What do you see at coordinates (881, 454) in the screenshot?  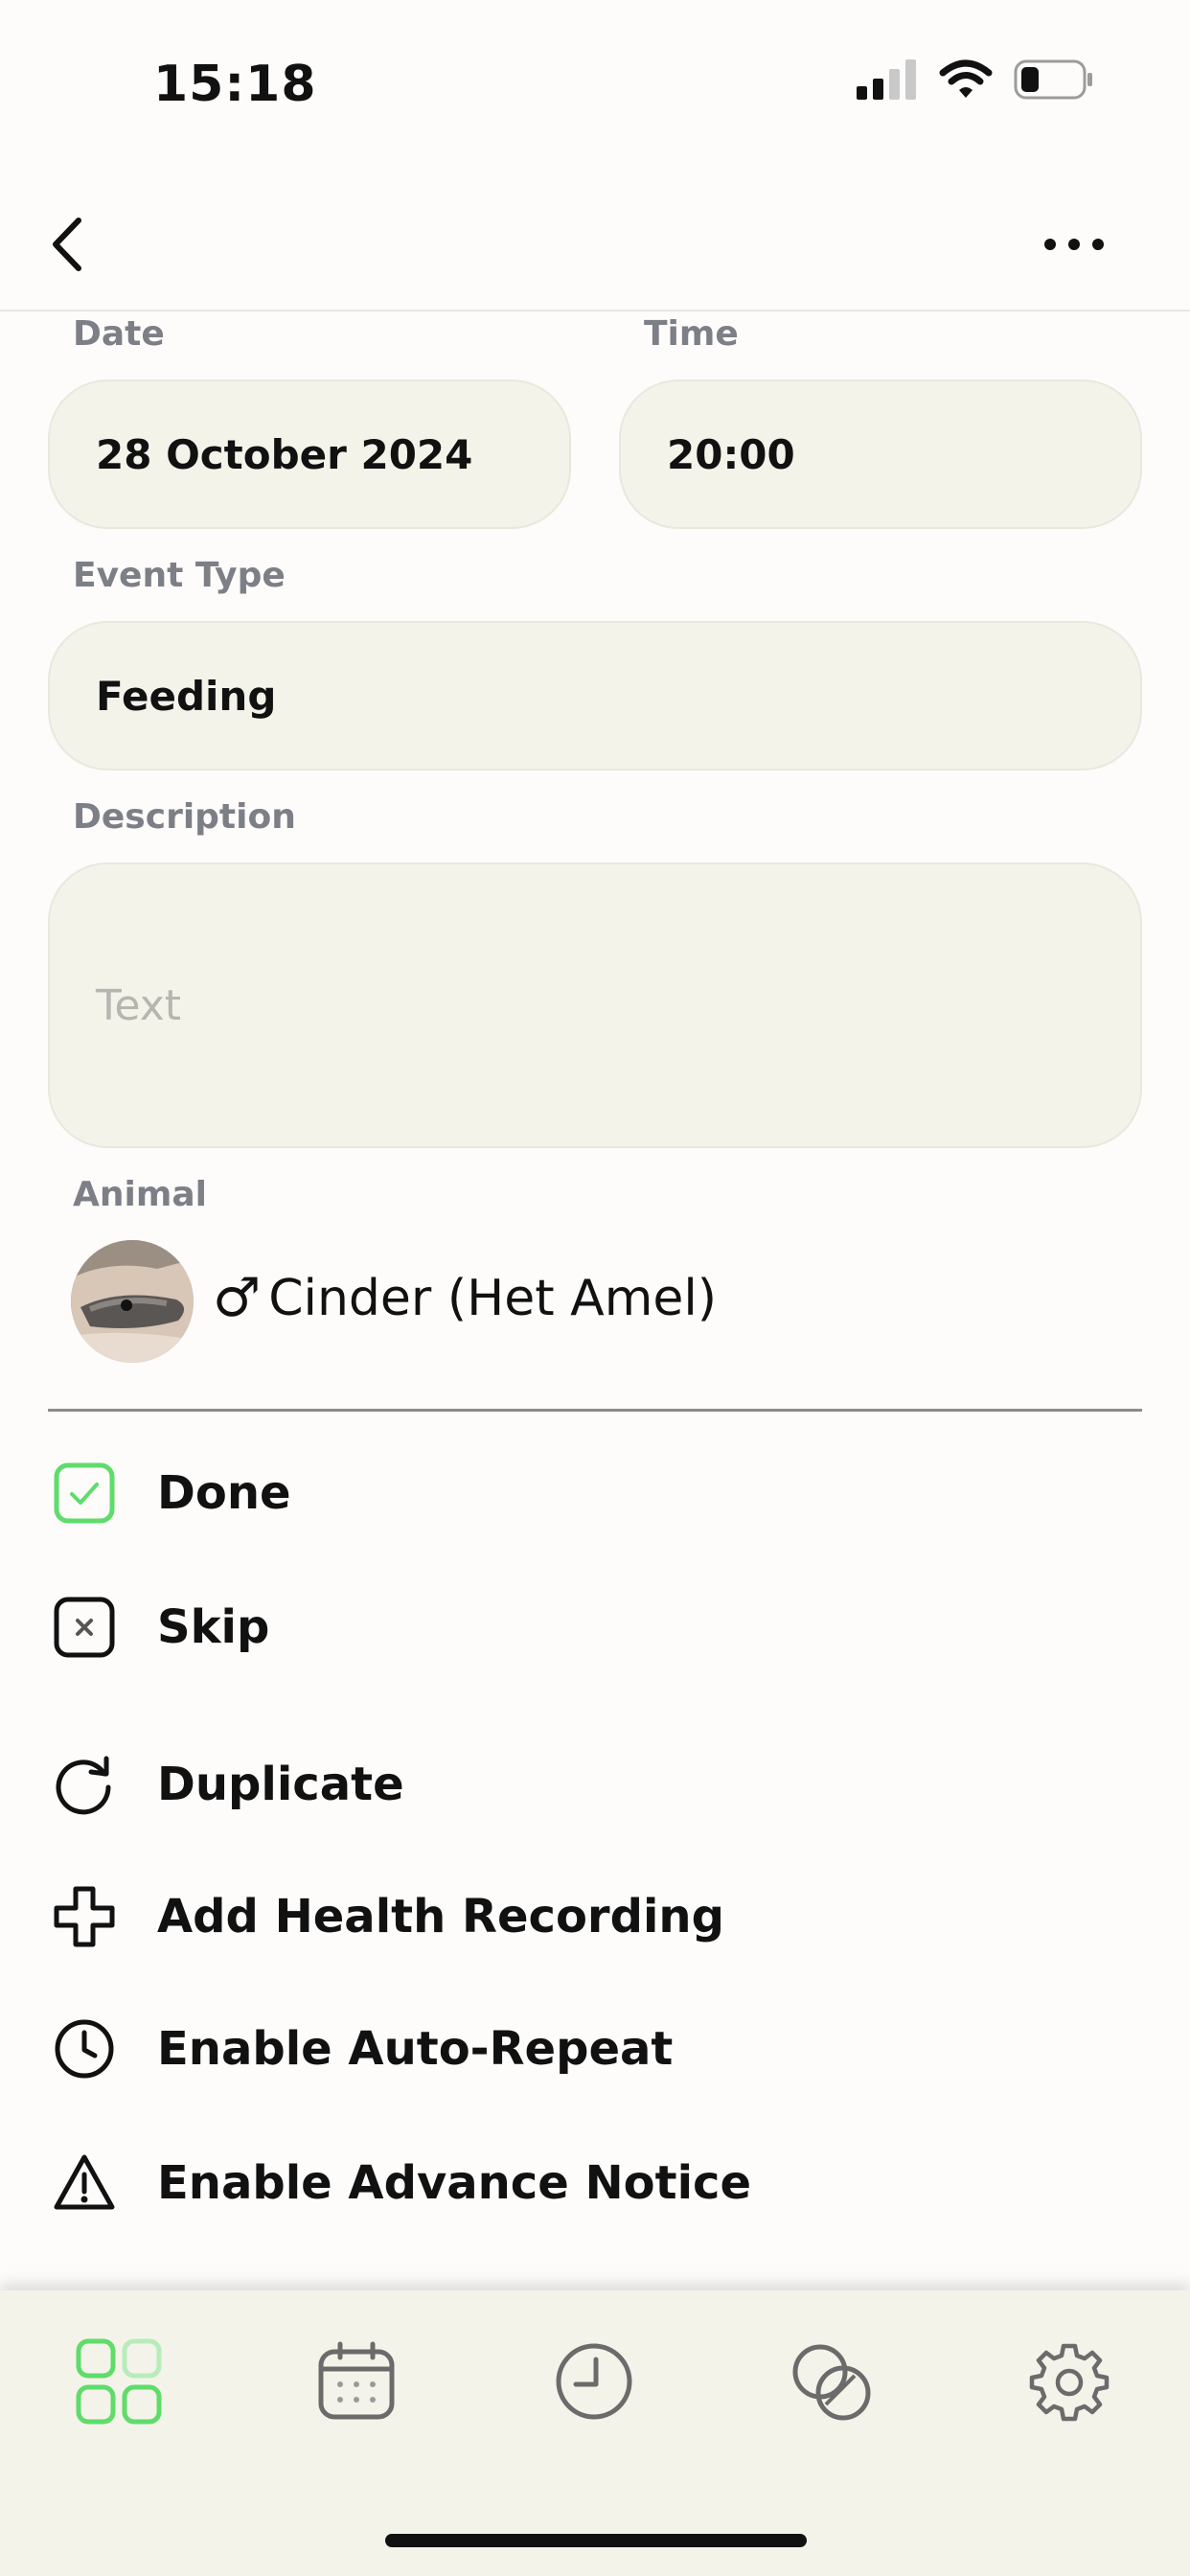 I see `time-field: 20:00` at bounding box center [881, 454].